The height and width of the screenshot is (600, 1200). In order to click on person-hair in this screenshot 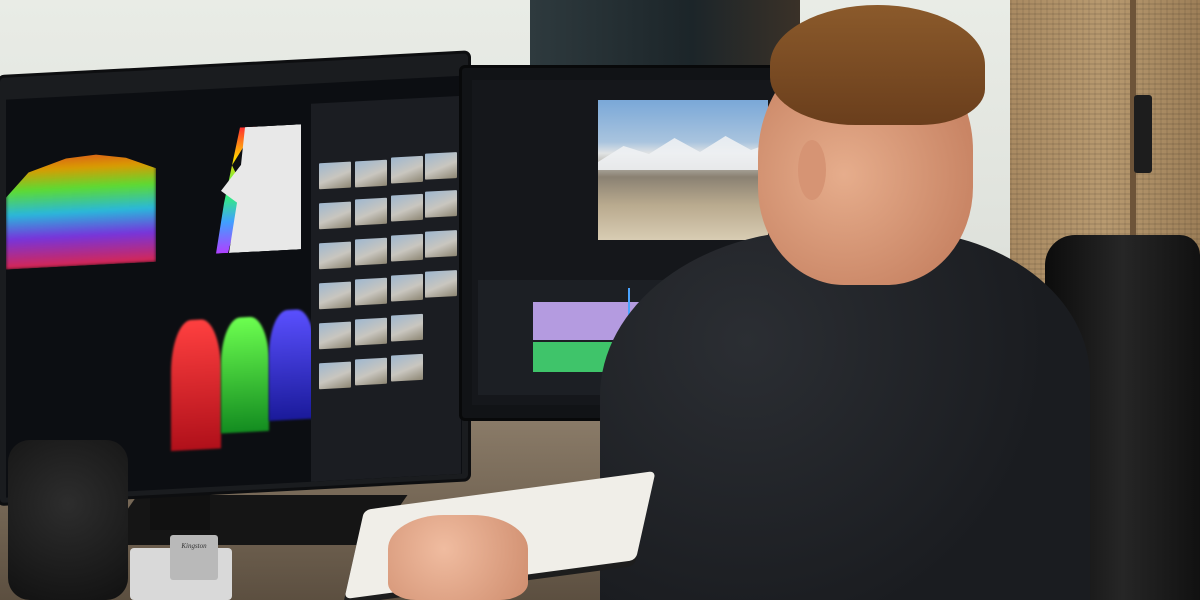, I will do `click(877, 65)`.